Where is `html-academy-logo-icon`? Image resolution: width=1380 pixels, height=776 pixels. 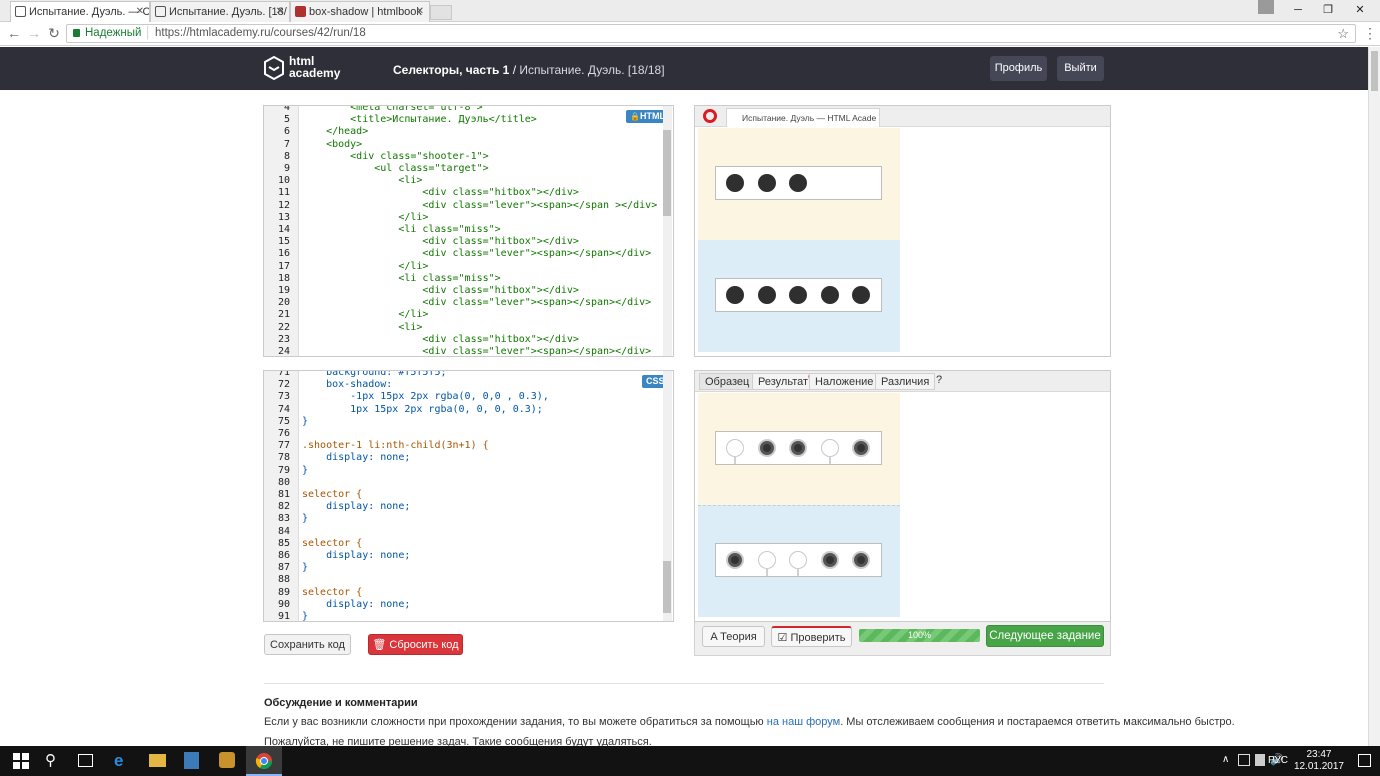 html-academy-logo-icon is located at coordinates (274, 68).